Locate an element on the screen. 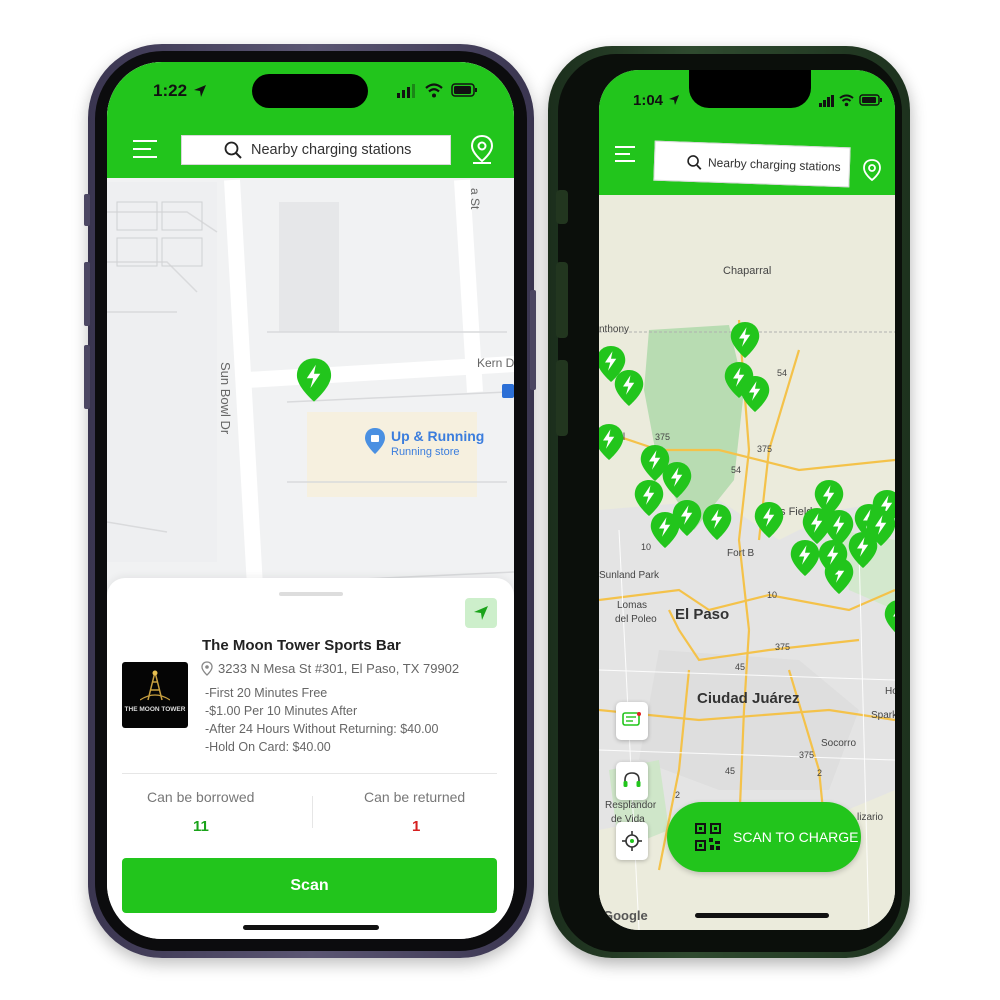 The height and width of the screenshot is (1000, 1000). station-name: The Moon Tower Sports Bar is located at coordinates (301, 645).